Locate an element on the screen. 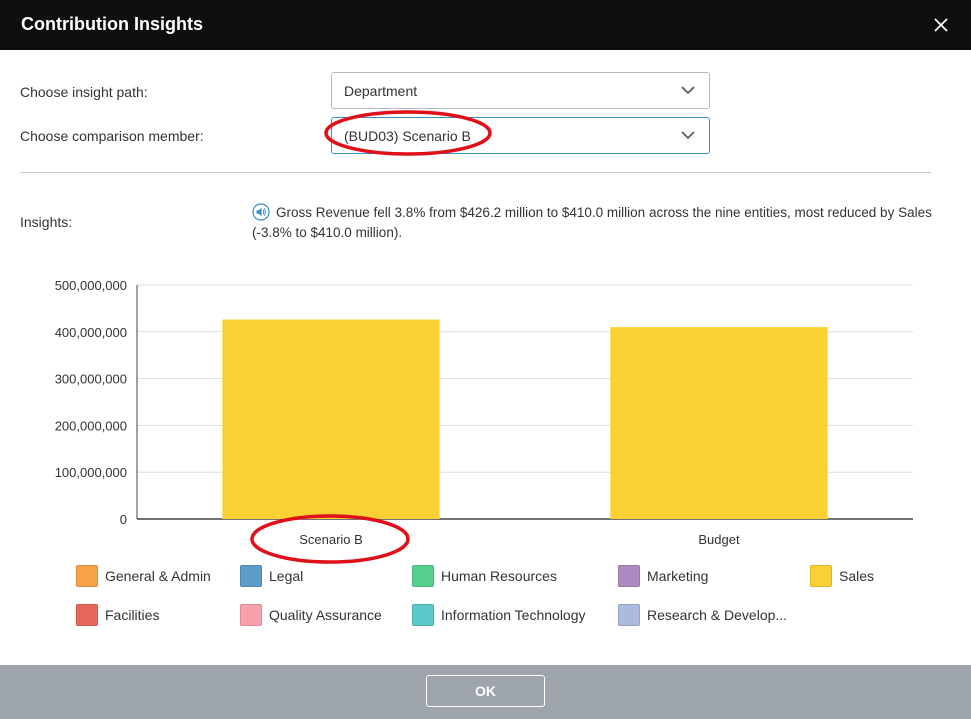 The image size is (971, 719). legend-label: General & Admin is located at coordinates (158, 576).